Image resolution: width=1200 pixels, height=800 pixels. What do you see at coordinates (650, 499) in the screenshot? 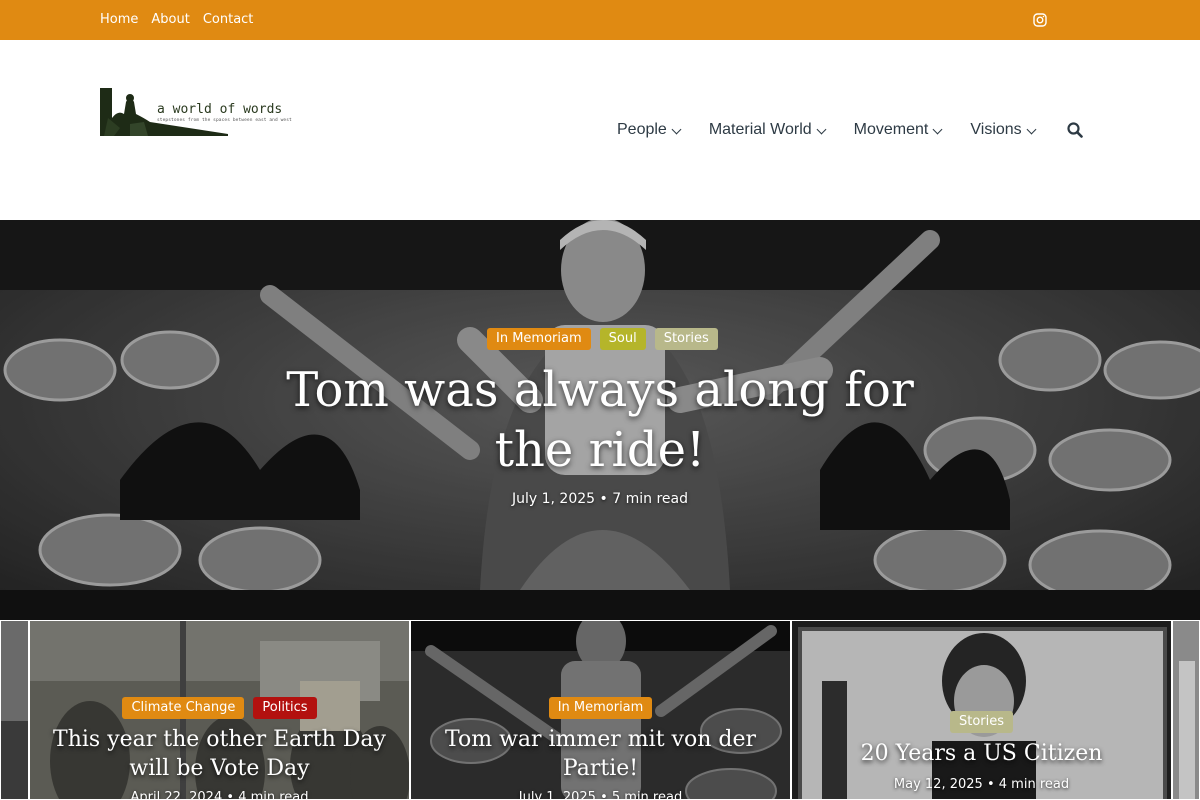
I see `read-time: 7 min read` at bounding box center [650, 499].